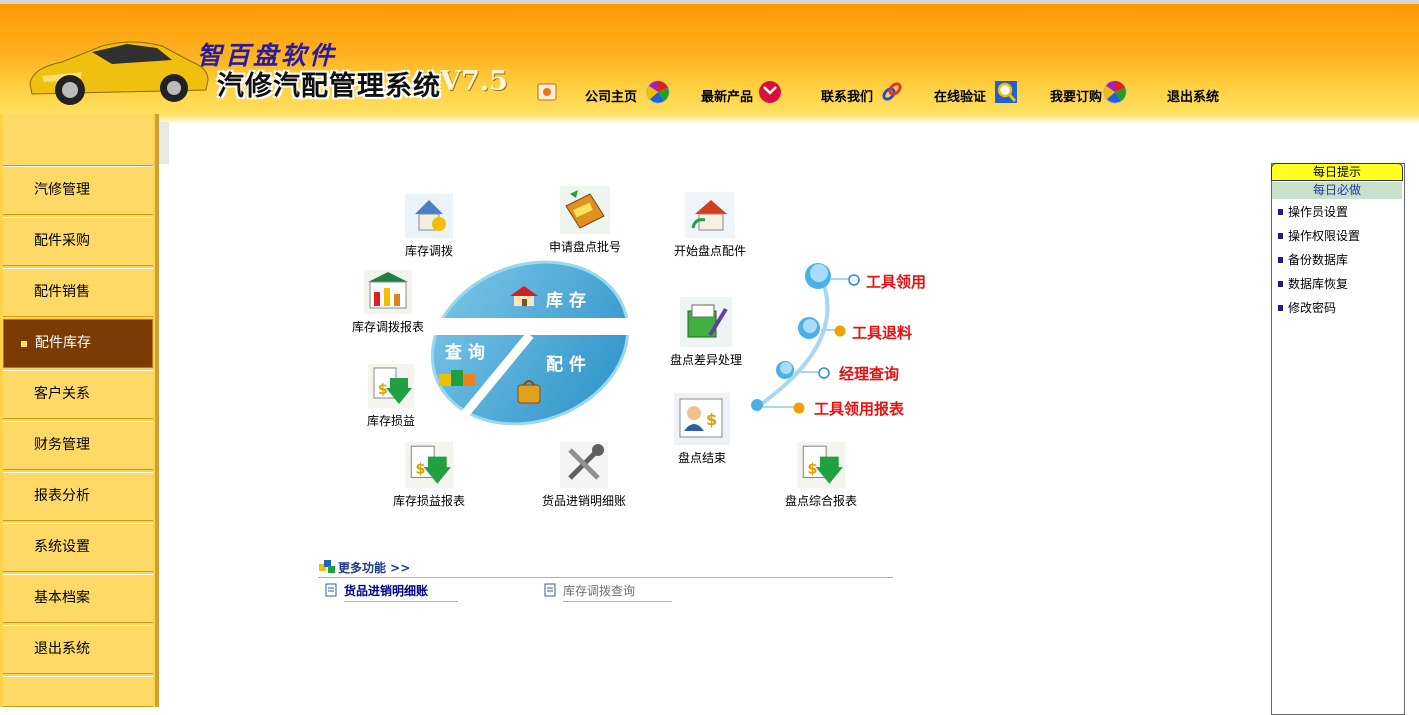 The image size is (1419, 715). What do you see at coordinates (388, 302) in the screenshot?
I see `feature-transfer-report: 库存调拨报表` at bounding box center [388, 302].